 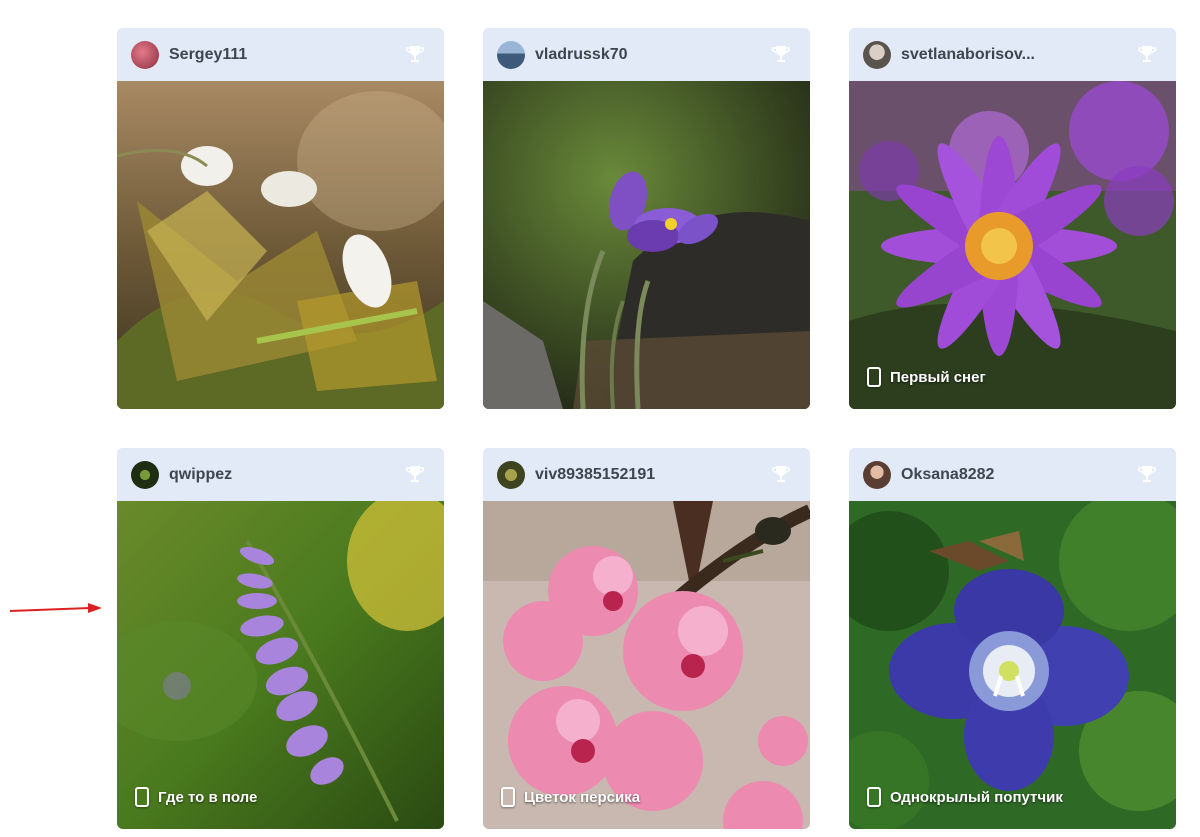 I want to click on card-header: viv89385152191, so click(x=646, y=474).